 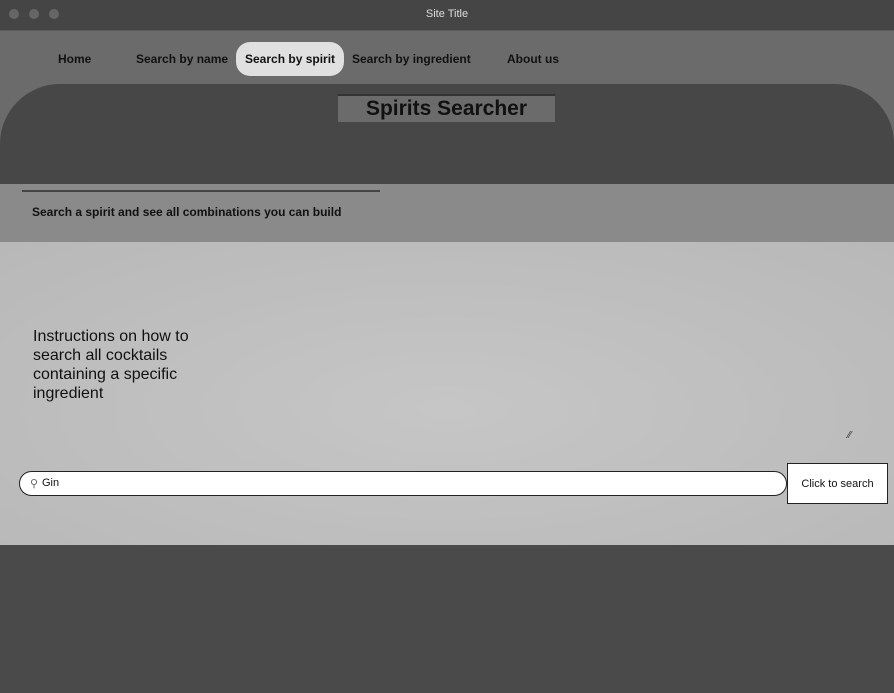 I want to click on search-button: Click to search, so click(x=837, y=483).